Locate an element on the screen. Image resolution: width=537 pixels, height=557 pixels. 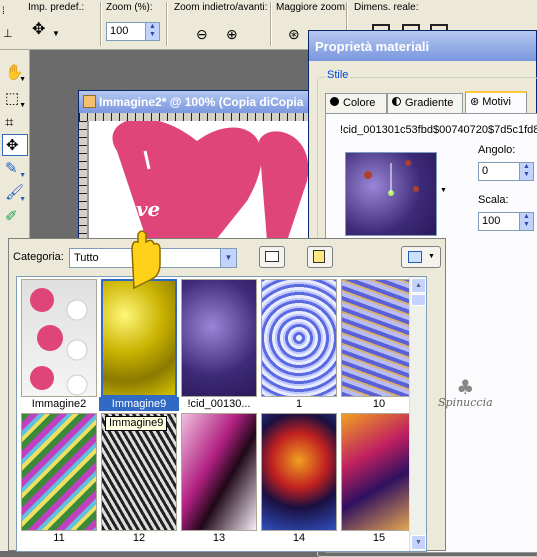
view-mode-button: ▼ is located at coordinates (421, 257).